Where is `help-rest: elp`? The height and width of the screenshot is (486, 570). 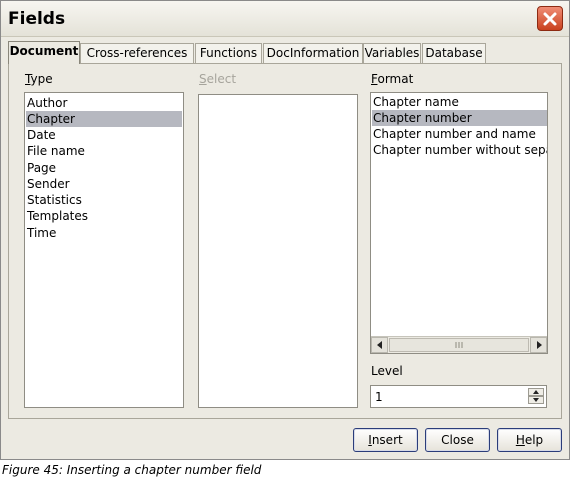 help-rest: elp is located at coordinates (534, 440).